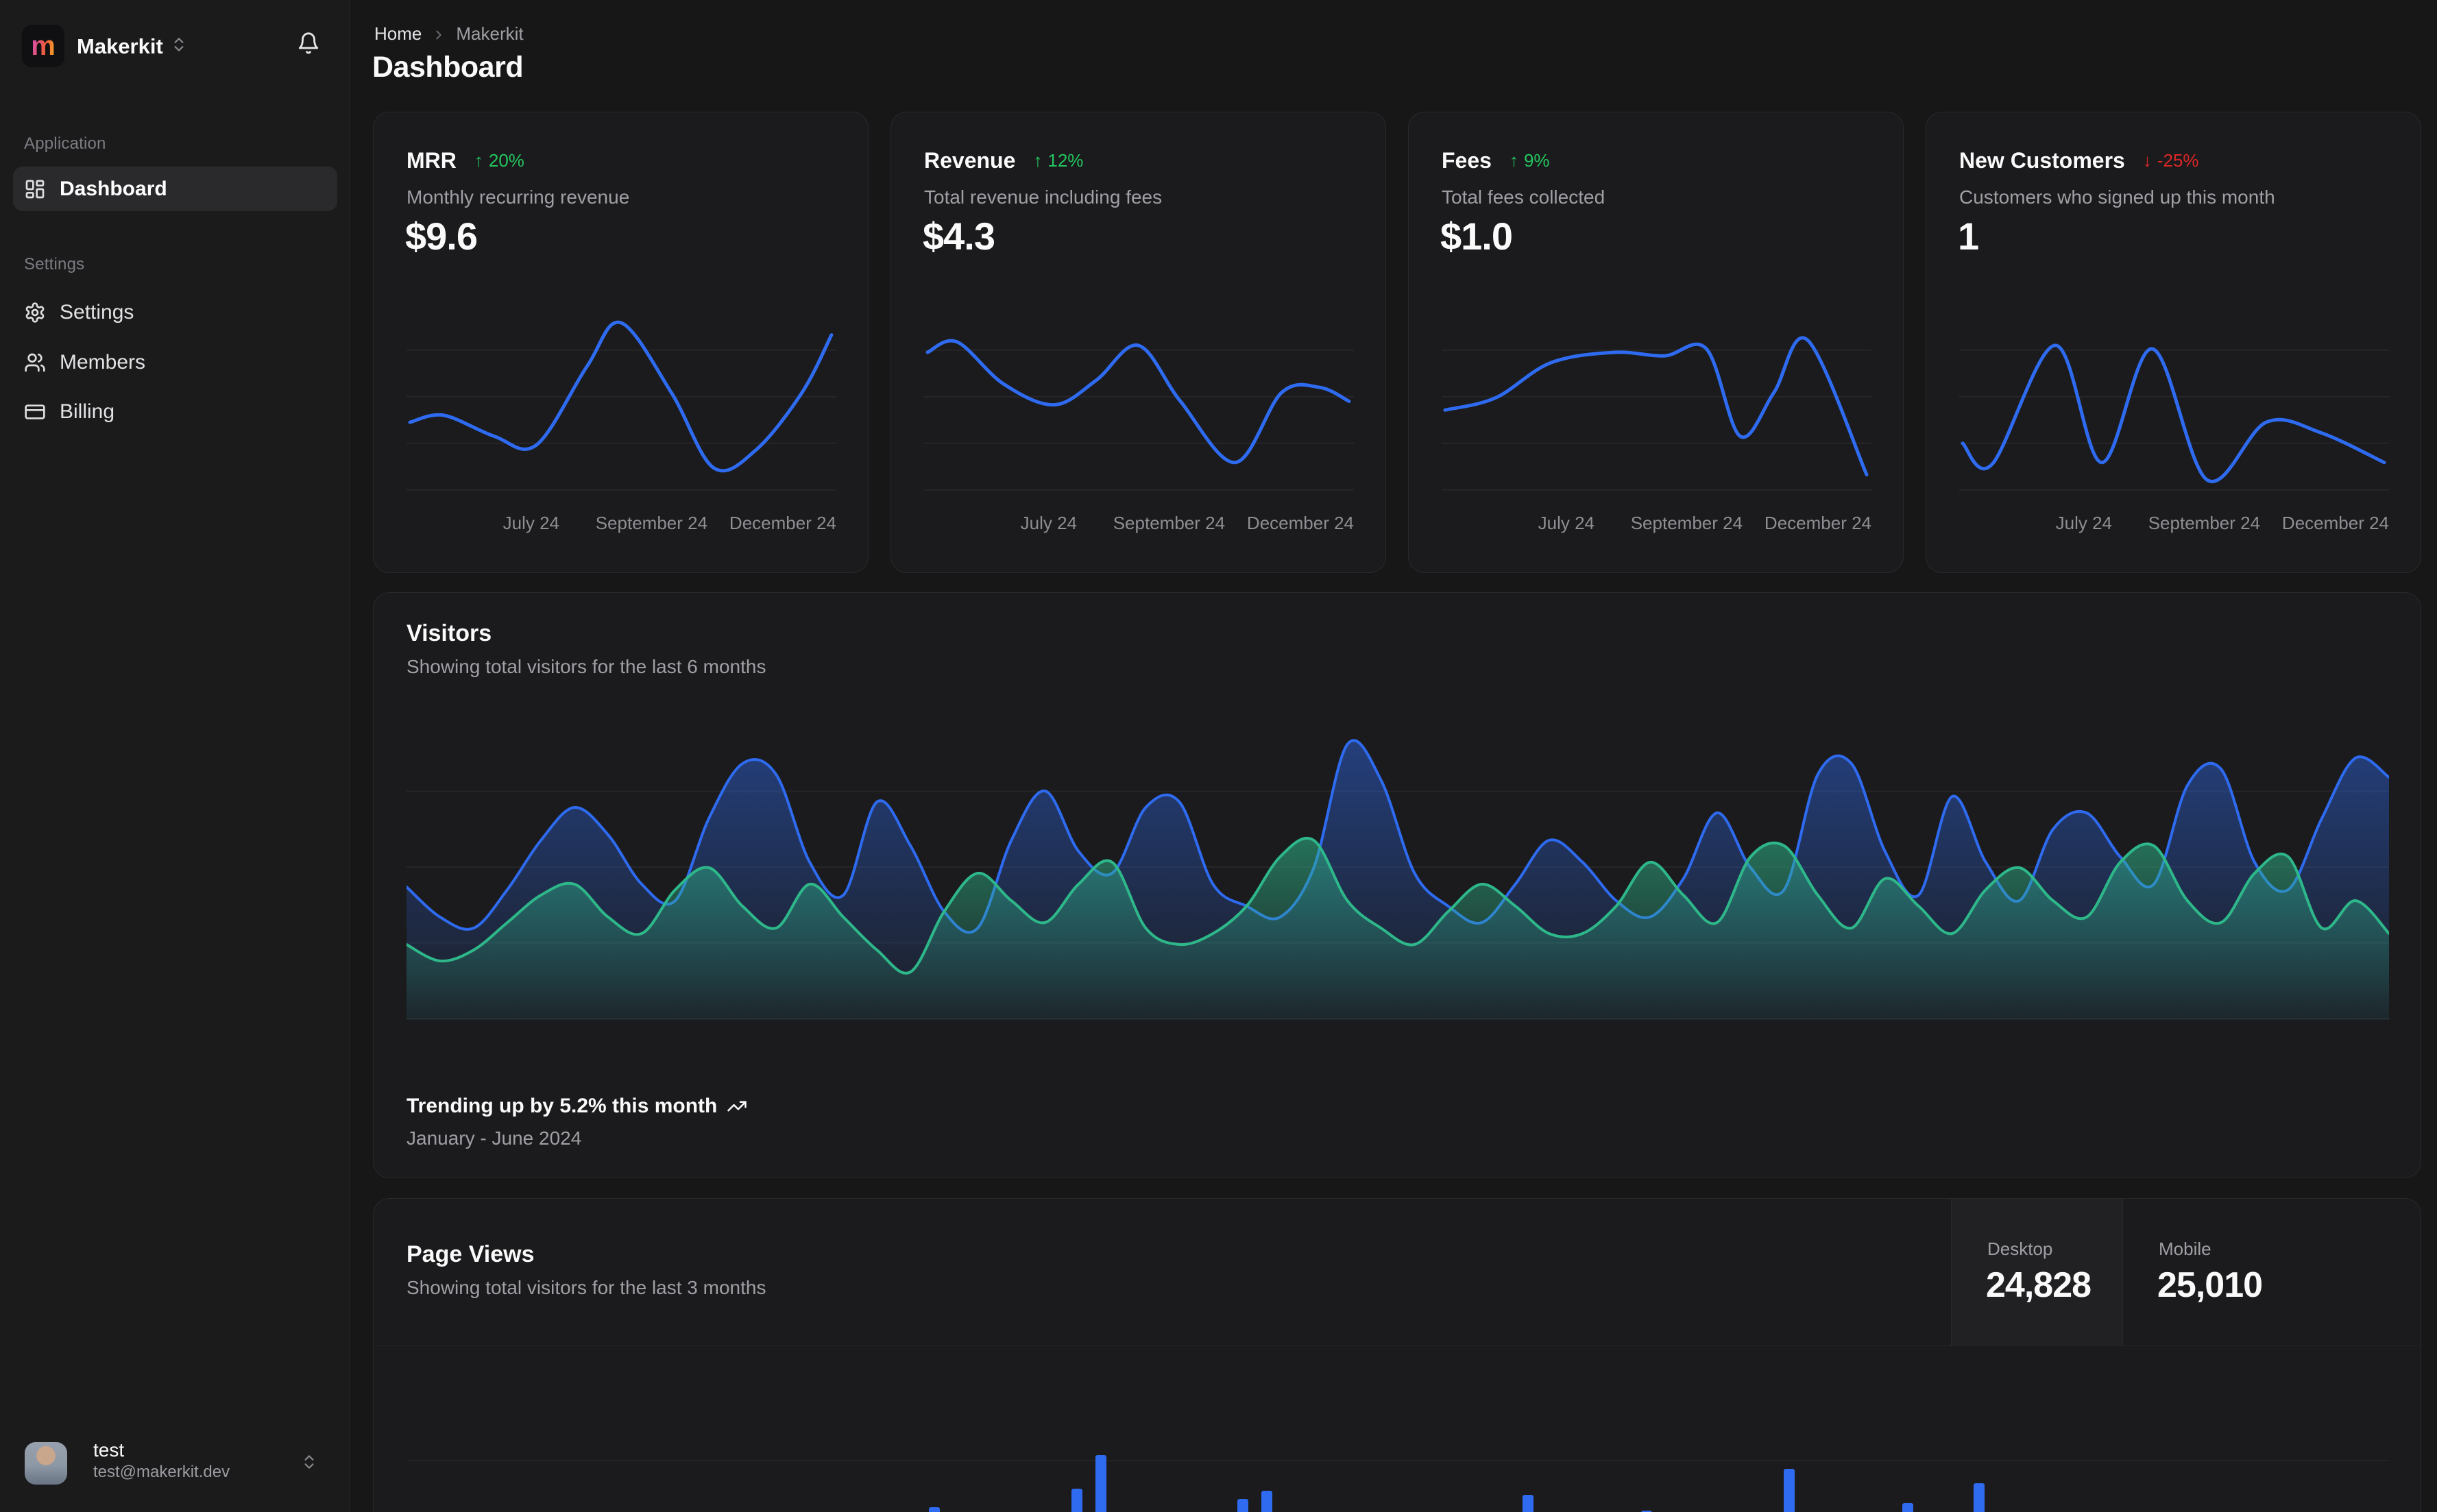 The width and height of the screenshot is (2437, 1512). What do you see at coordinates (120, 46) in the screenshot?
I see `workspace-name: Makerkit` at bounding box center [120, 46].